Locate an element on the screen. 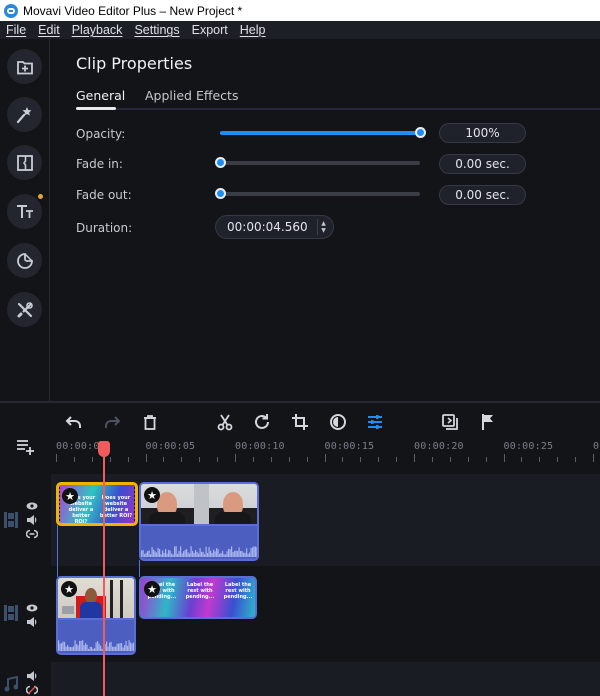 The image size is (600, 696). scissors-icon is located at coordinates (225, 422).